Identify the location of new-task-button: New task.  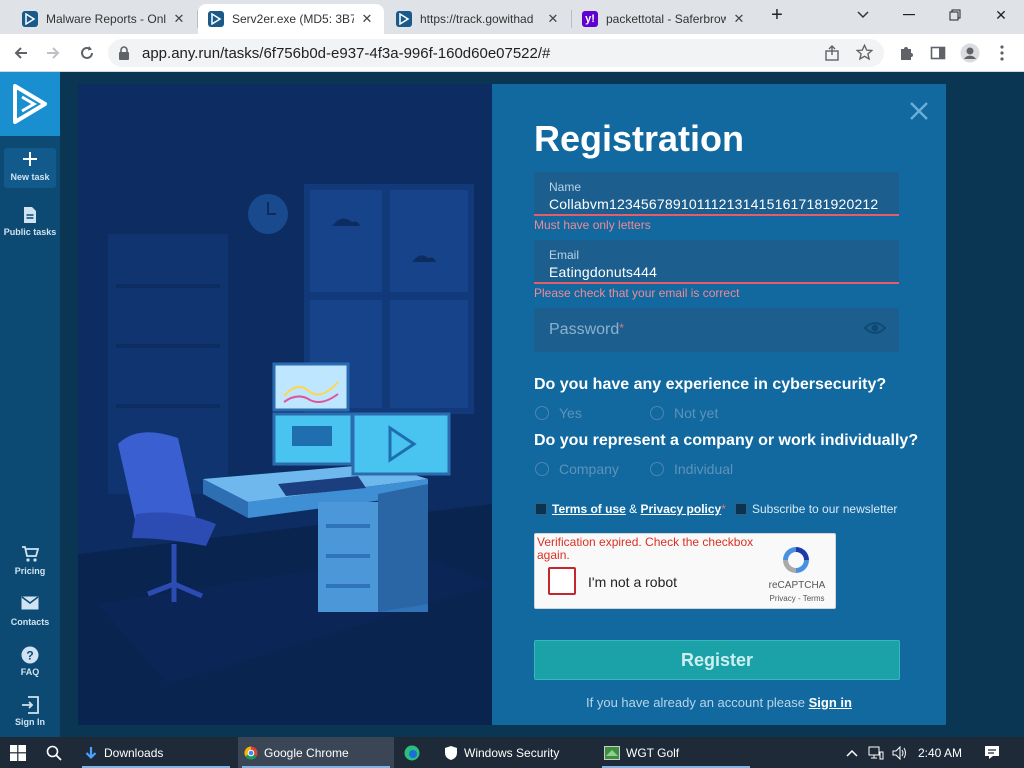
(30, 168).